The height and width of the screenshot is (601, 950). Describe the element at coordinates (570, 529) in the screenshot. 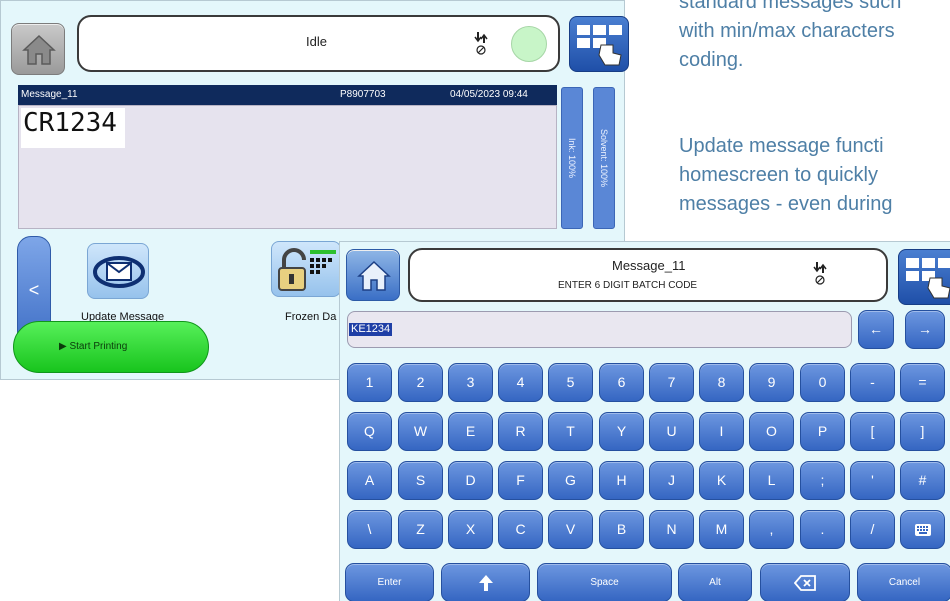

I see `key-3-4: V` at that location.